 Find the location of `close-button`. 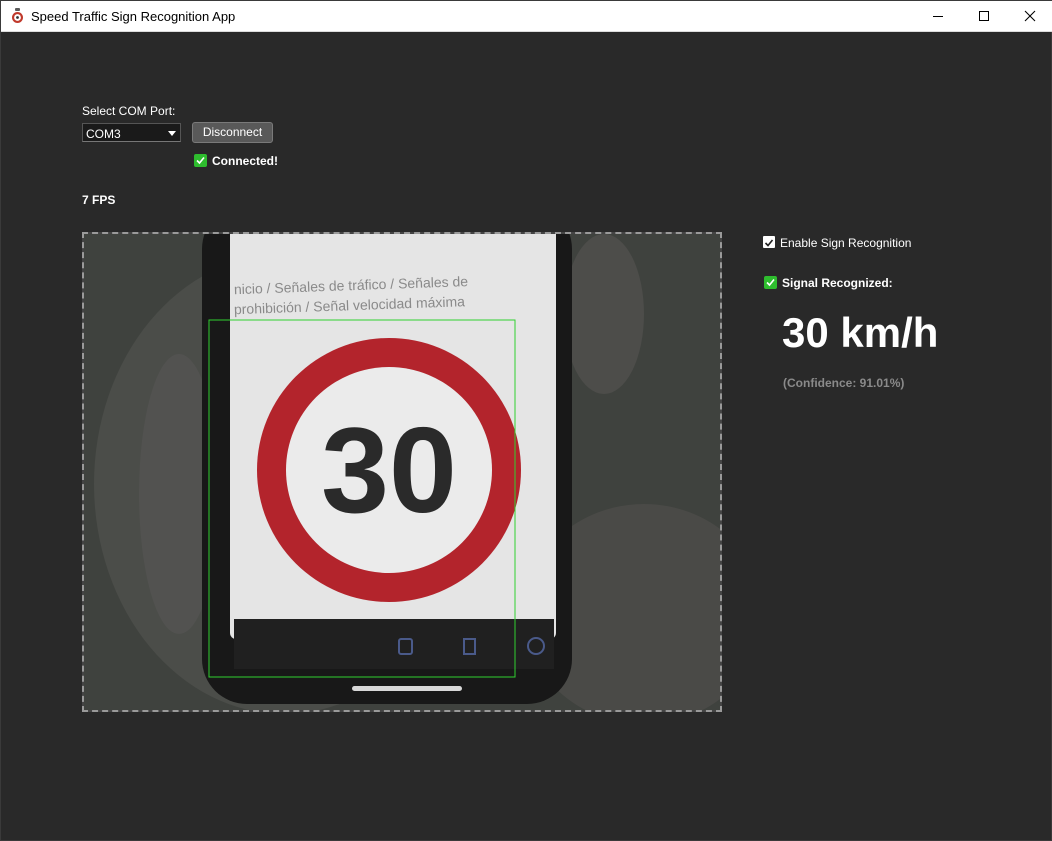

close-button is located at coordinates (1029, 16).